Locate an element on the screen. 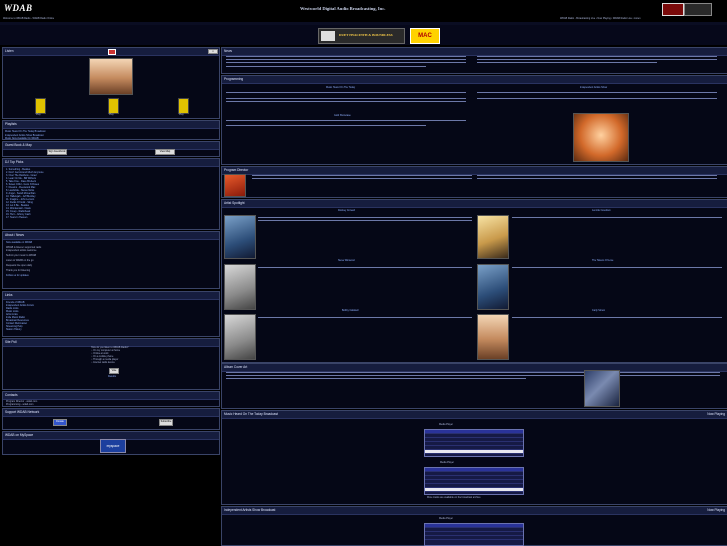 This screenshot has height=546, width=727. myspace-panel: WDAB on MySpace myspace is located at coordinates (111, 443).